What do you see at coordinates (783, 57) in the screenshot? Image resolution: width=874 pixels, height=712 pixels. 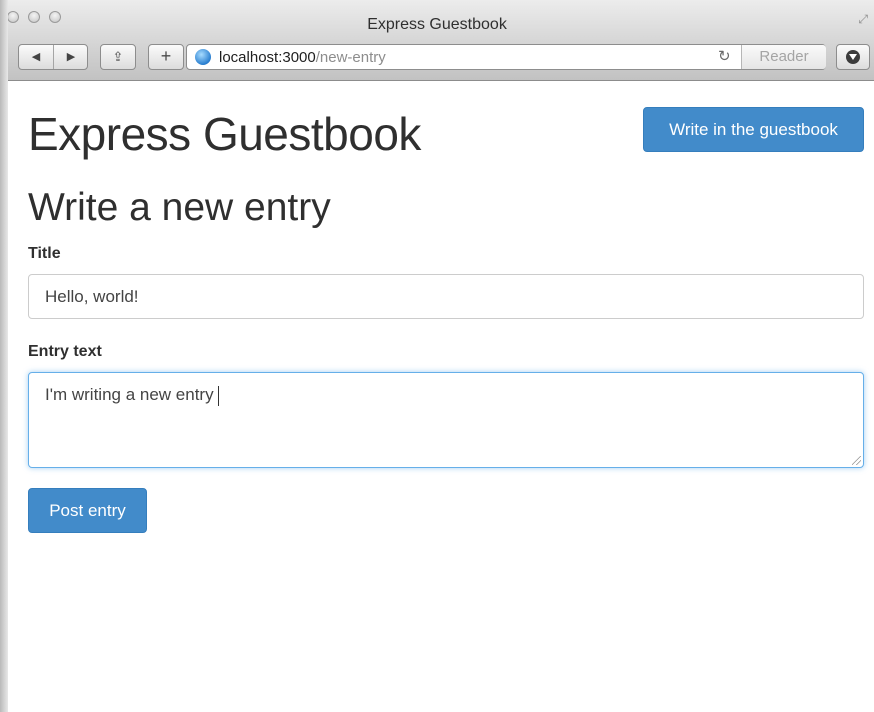 I see `reader-button: Reader` at bounding box center [783, 57].